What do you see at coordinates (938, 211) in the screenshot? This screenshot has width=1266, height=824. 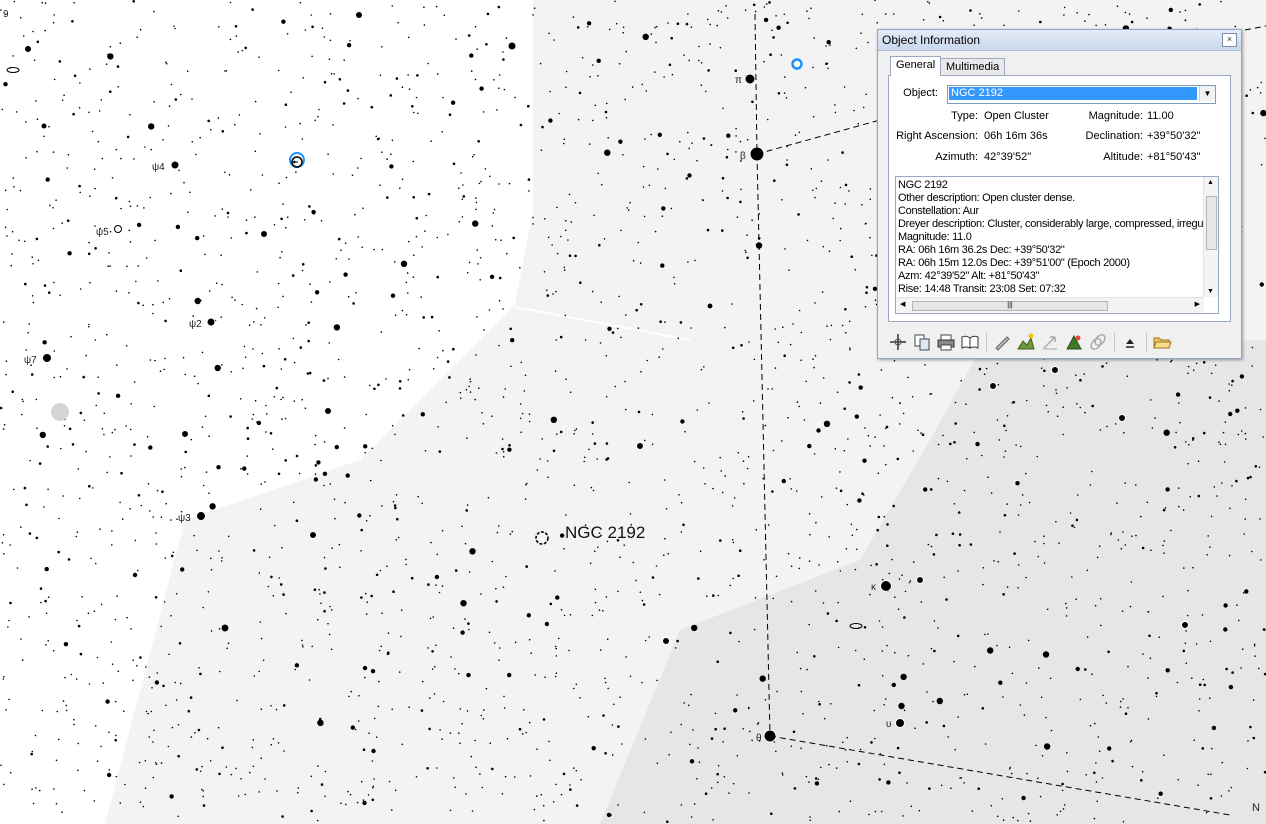 I see `description-line: Constellation: Aur` at bounding box center [938, 211].